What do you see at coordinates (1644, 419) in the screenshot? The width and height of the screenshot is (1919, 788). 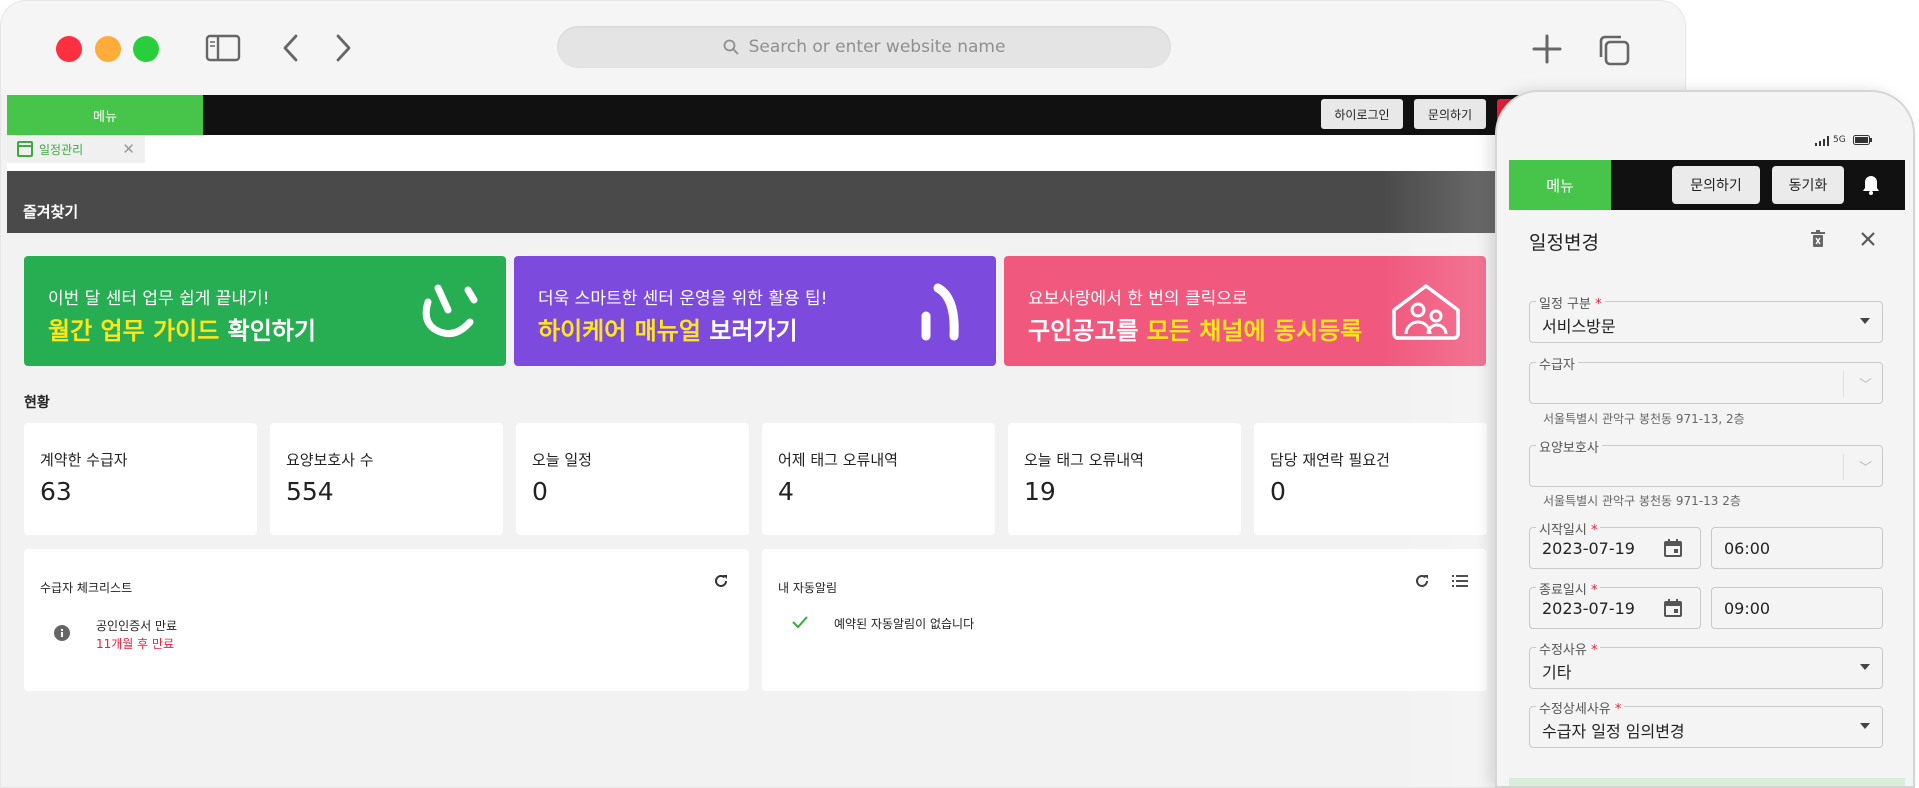 I see `recipient-address: 서울특별시 관악구 봉천동 971-13, 2층` at bounding box center [1644, 419].